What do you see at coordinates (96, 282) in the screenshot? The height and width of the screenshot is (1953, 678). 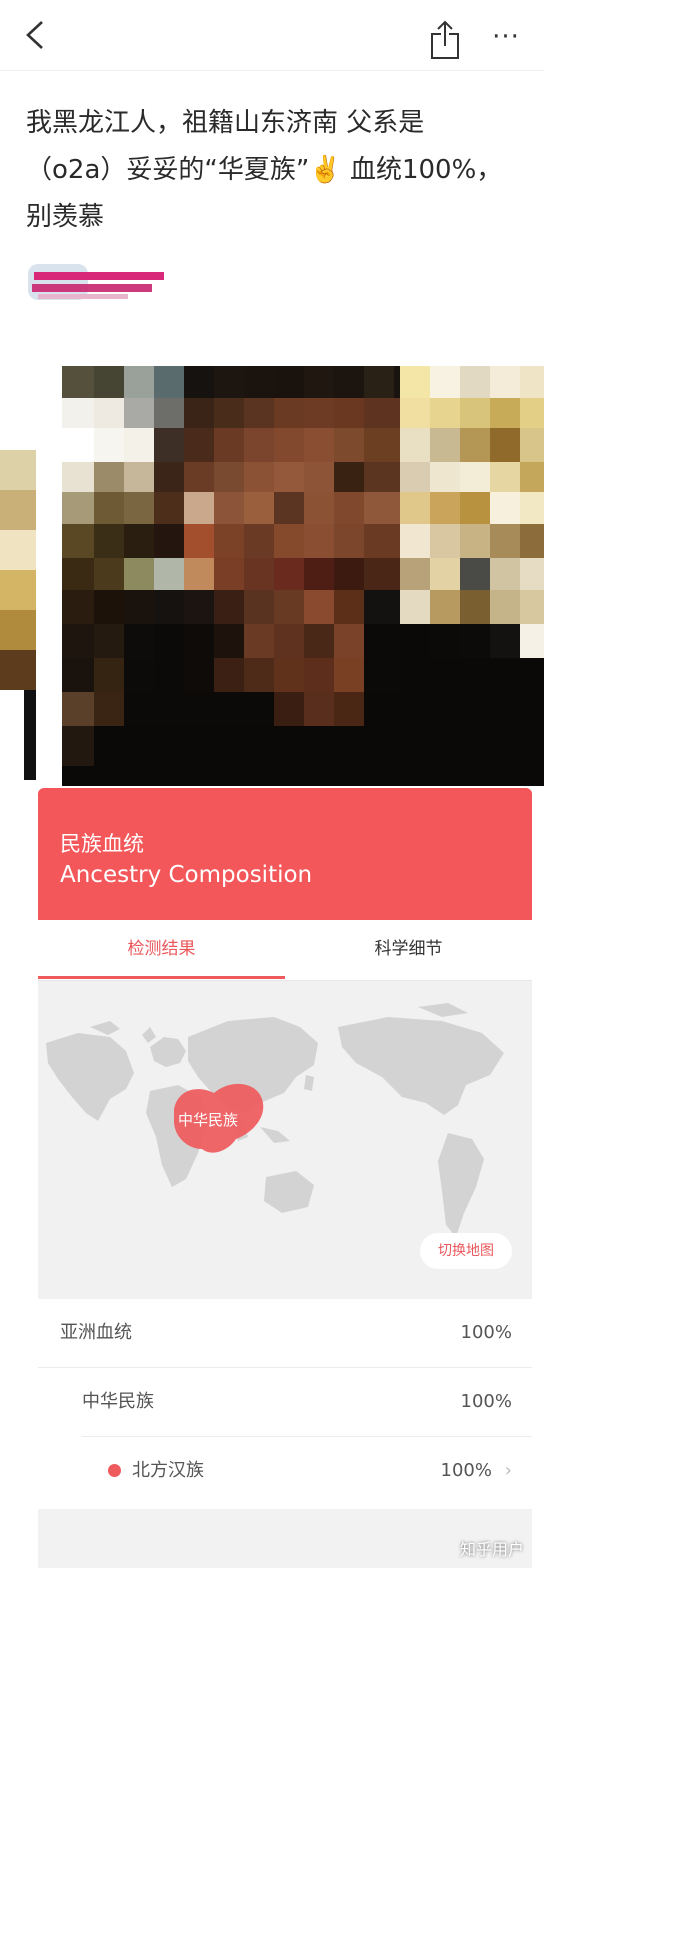 I see `blurred-username` at bounding box center [96, 282].